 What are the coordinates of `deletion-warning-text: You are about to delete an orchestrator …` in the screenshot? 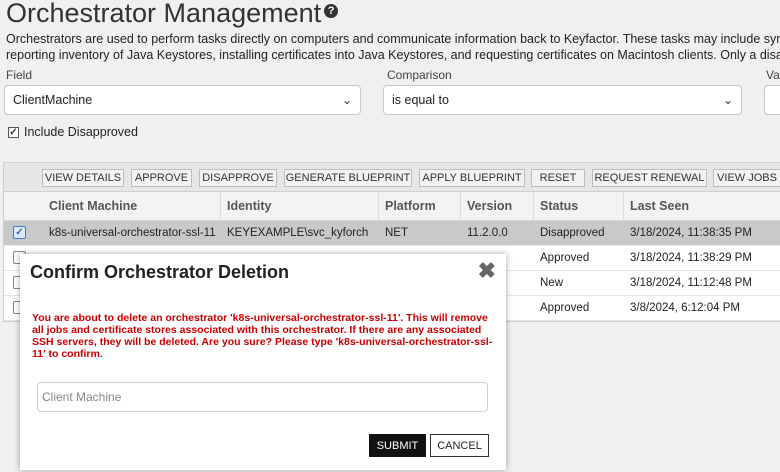 It's located at (262, 336).